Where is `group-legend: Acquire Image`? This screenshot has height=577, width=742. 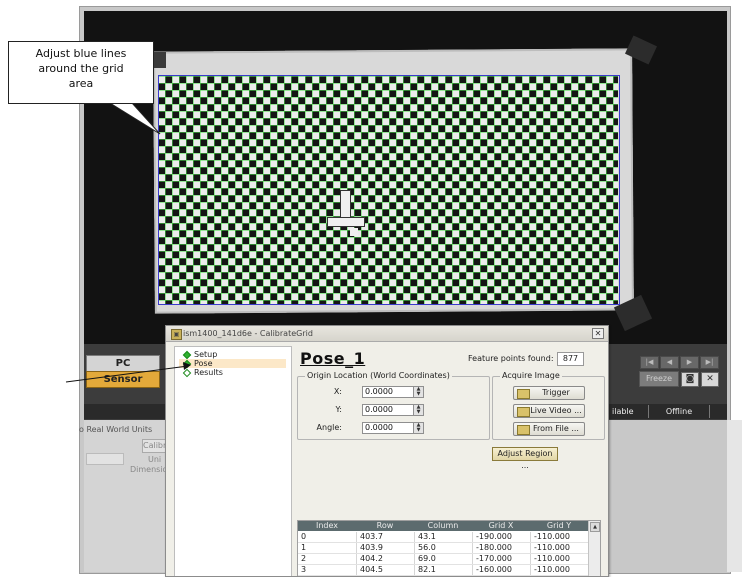 group-legend: Acquire Image is located at coordinates (531, 375).